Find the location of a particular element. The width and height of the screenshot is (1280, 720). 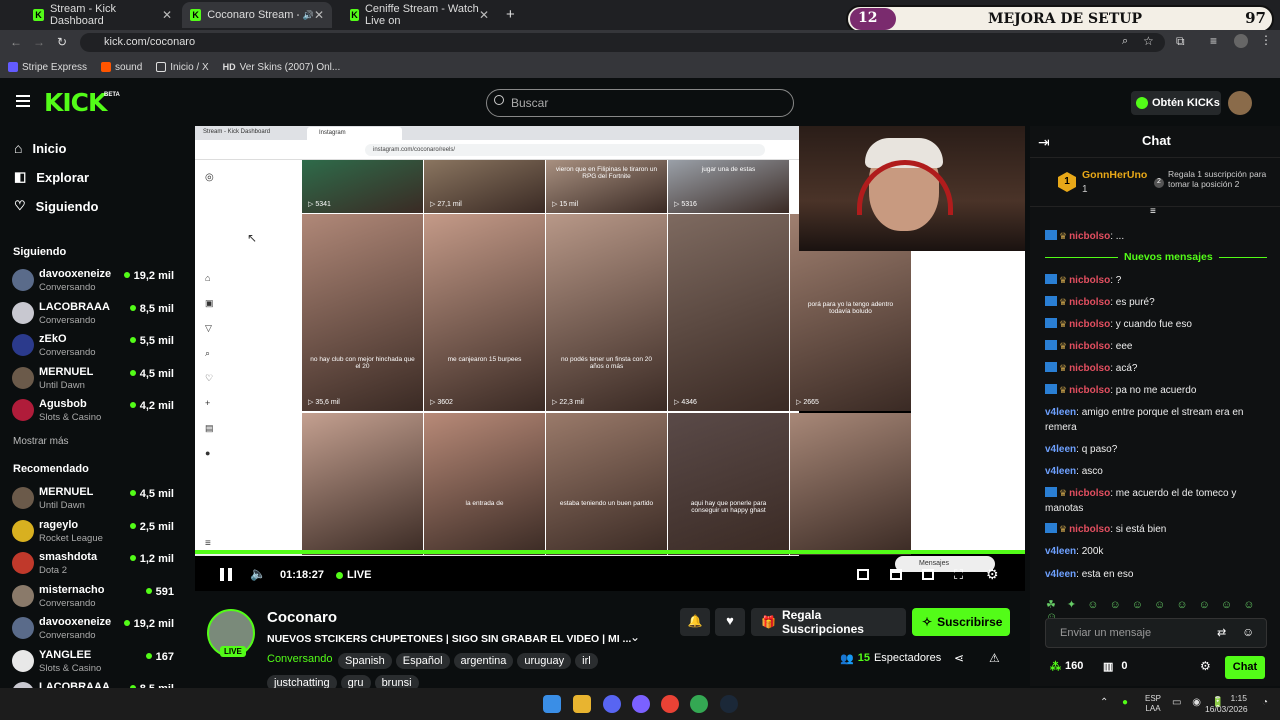

reload-icon: ↻ is located at coordinates (62, 42).